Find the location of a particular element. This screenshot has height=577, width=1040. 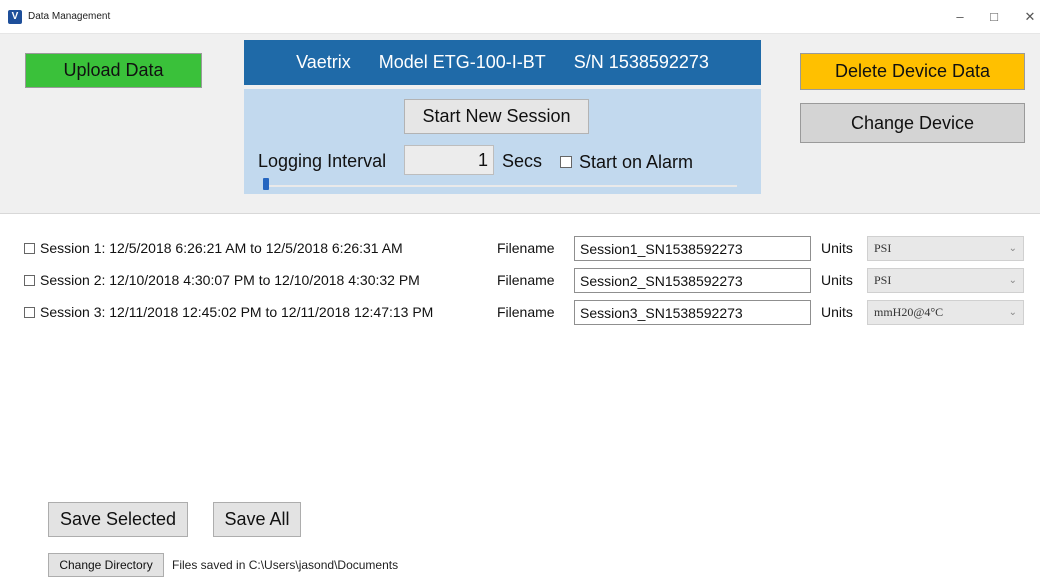

units-select: mmH20@4°C ⌄ is located at coordinates (945, 312).